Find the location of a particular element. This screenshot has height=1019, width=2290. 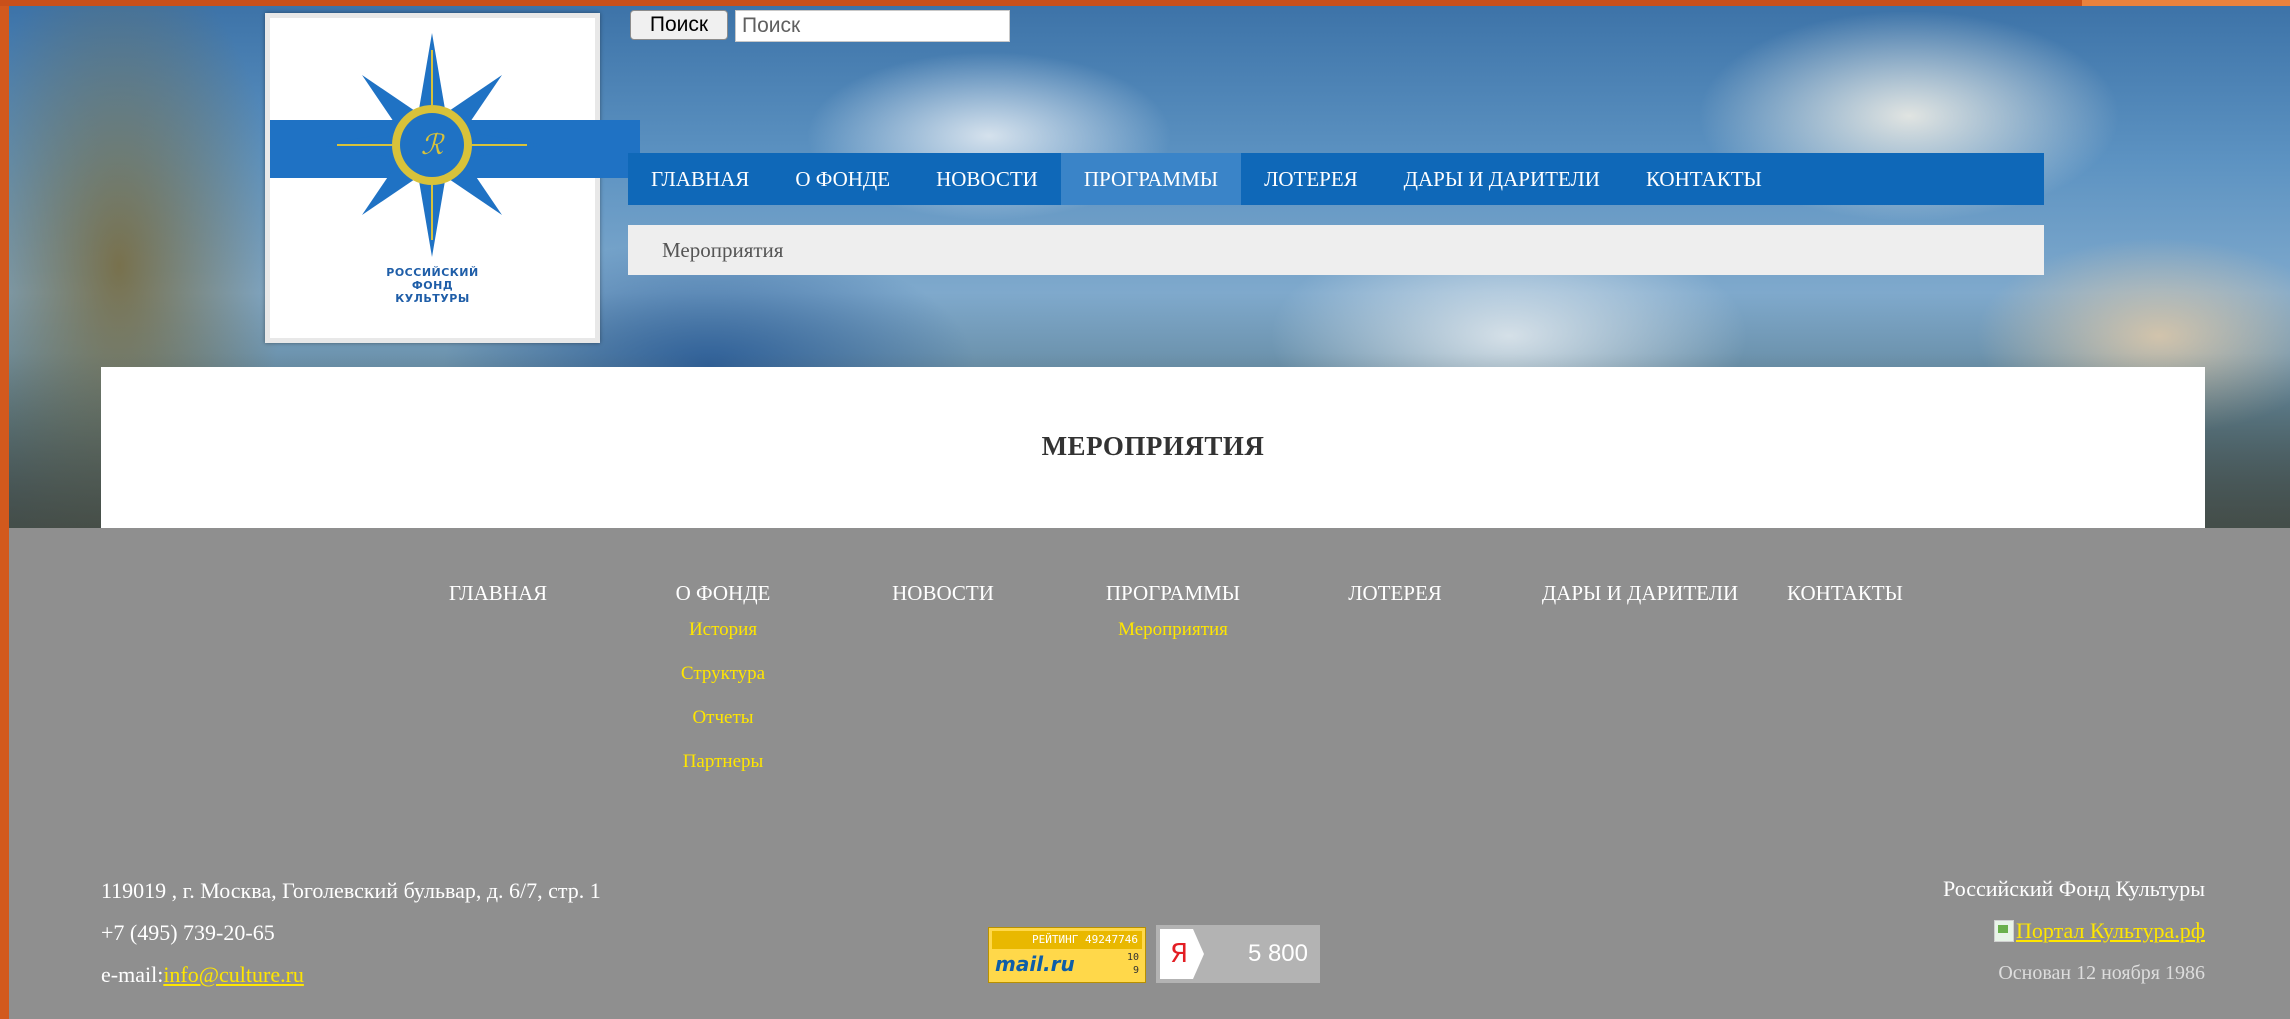

footer-col-lottery: ЛОТЕРЕЯ is located at coordinates (1395, 593).